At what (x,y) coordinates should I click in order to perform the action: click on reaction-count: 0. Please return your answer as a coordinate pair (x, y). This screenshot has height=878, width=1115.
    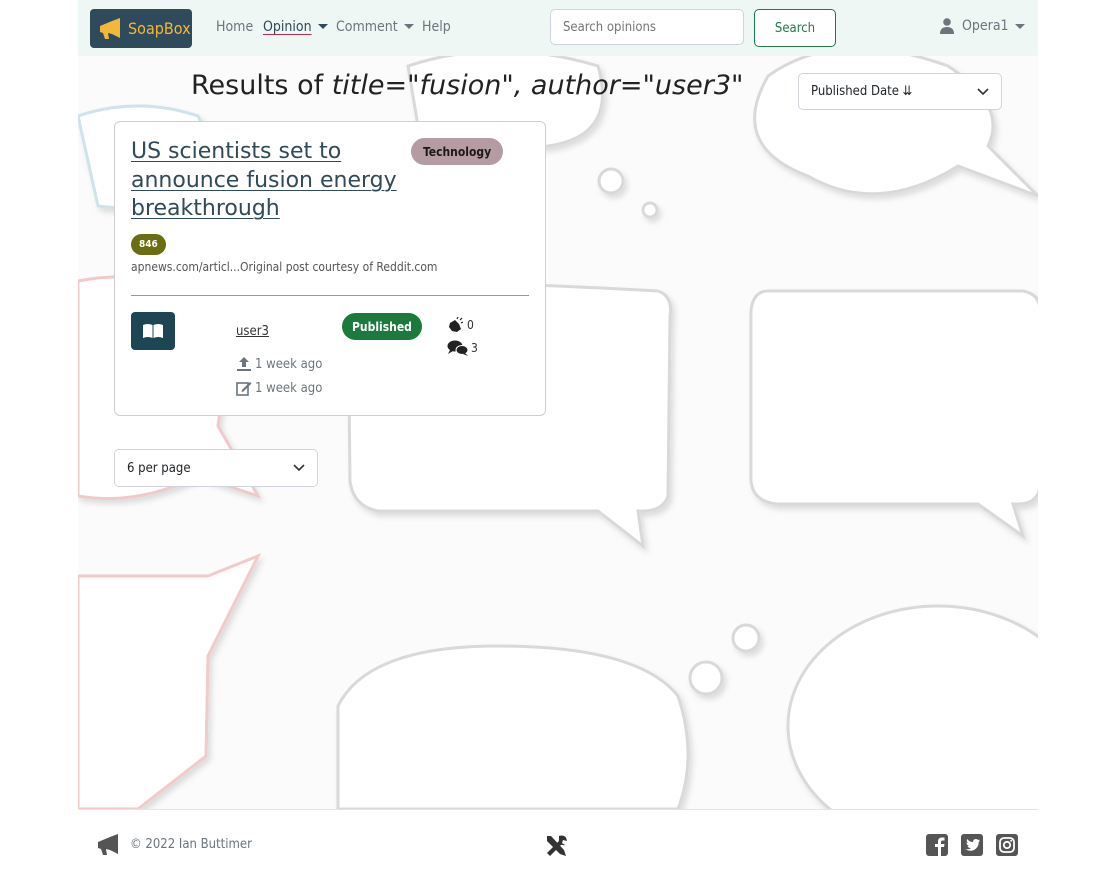
    Looking at the image, I should click on (460, 325).